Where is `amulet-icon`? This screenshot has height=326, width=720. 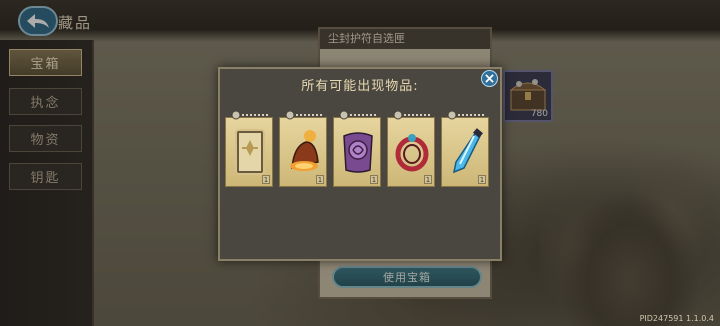 amulet-icon is located at coordinates (412, 153).